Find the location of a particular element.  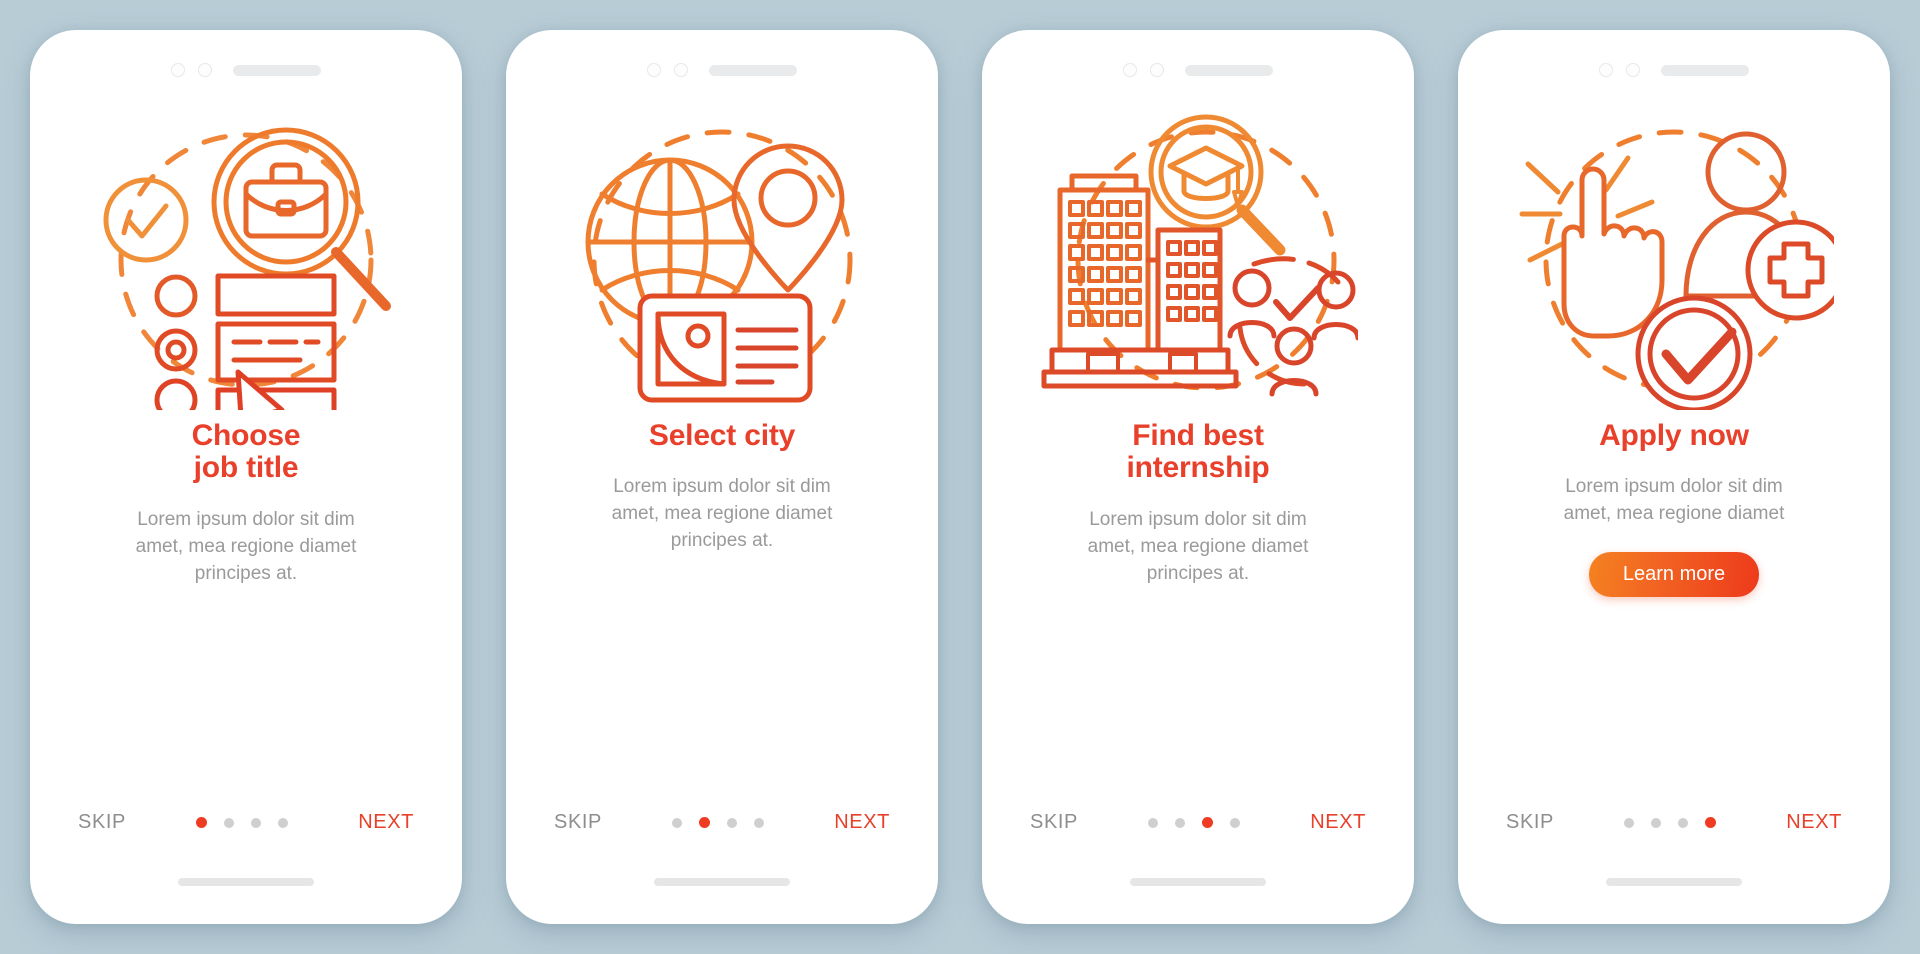

page-title: Find best internship is located at coordinates (1198, 452).